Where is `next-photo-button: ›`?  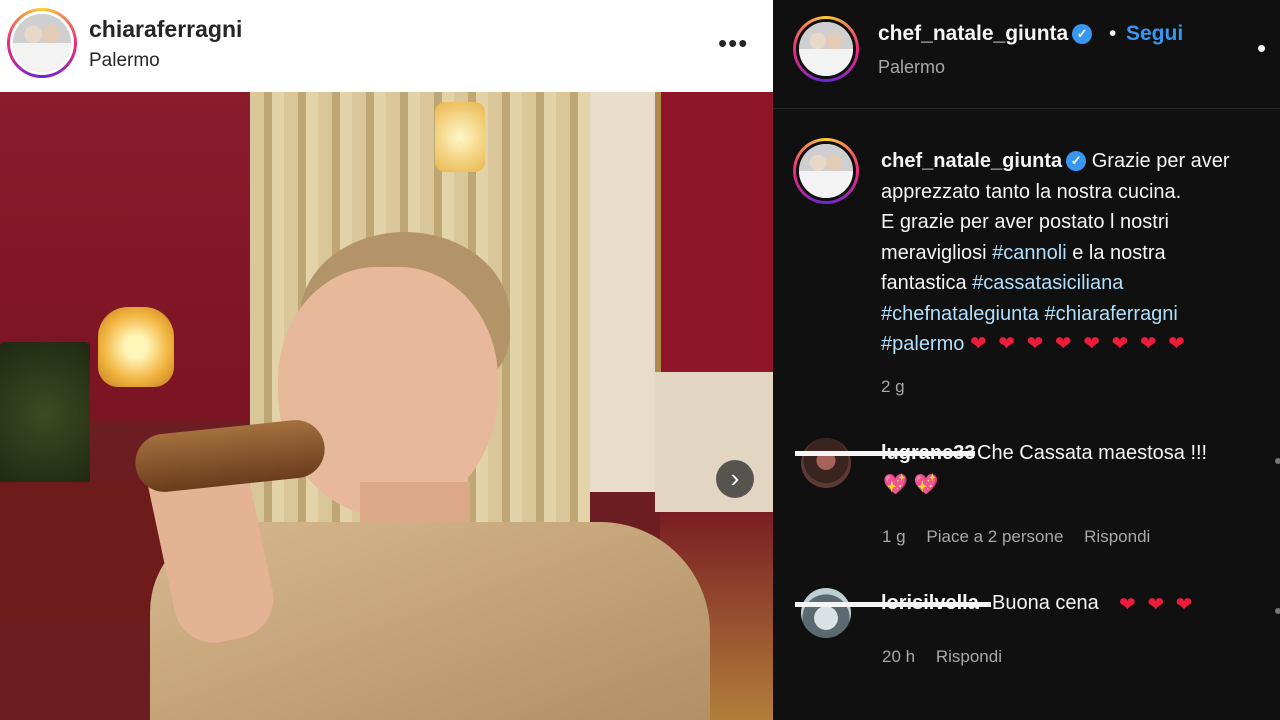
next-photo-button: › is located at coordinates (735, 479).